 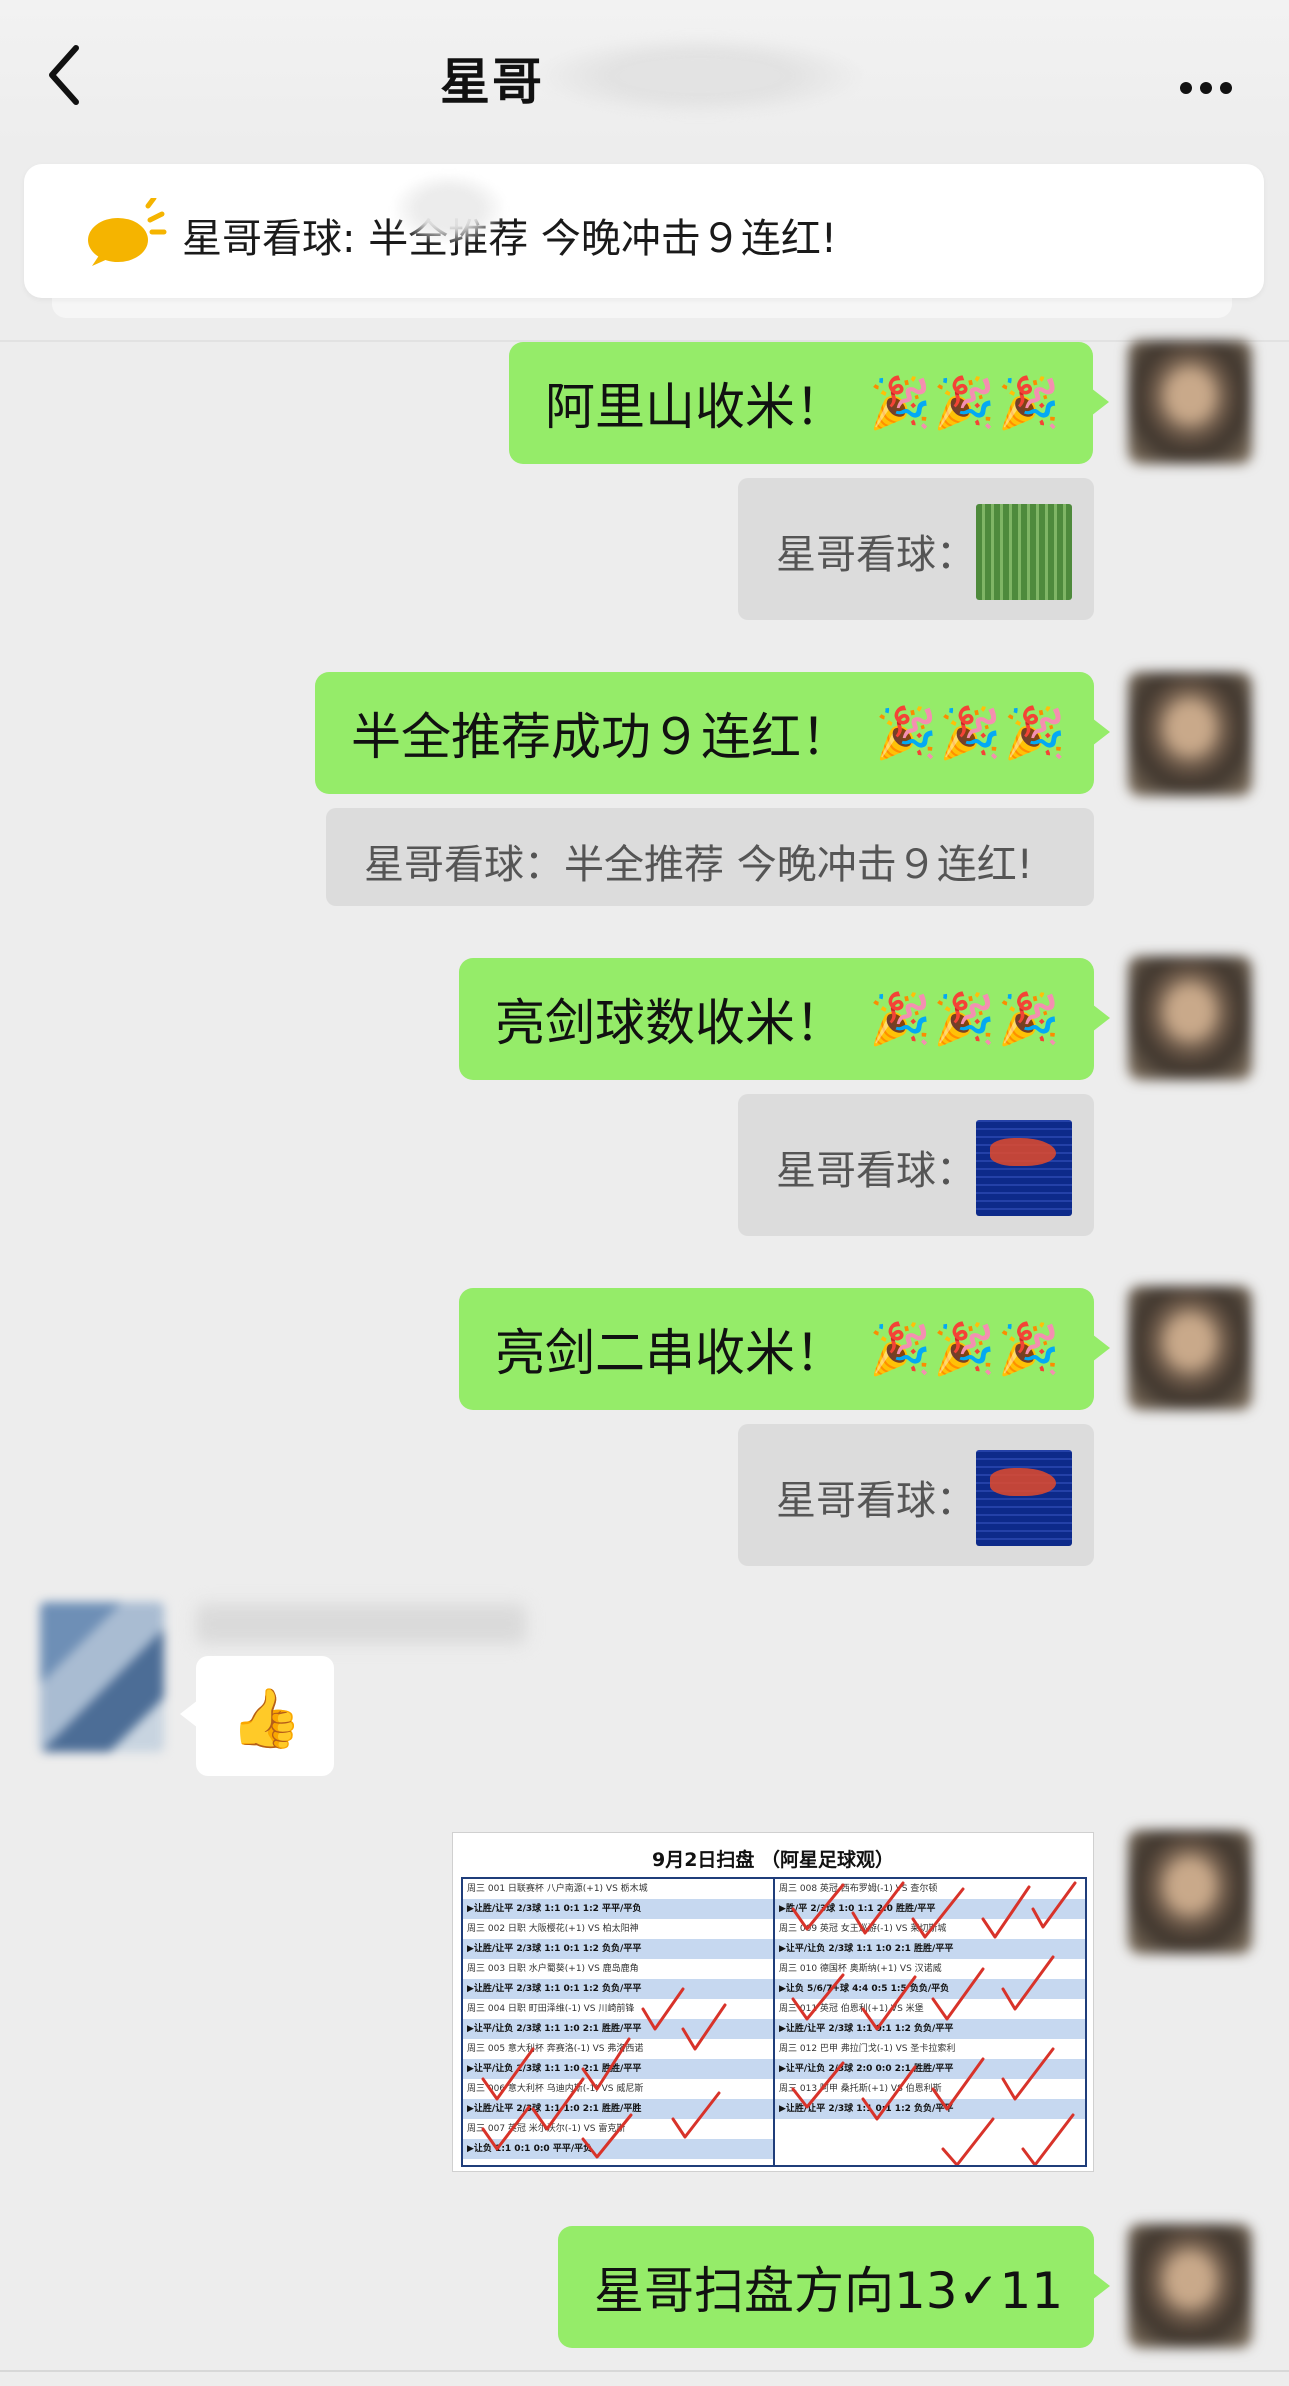 What do you see at coordinates (829, 2291) in the screenshot?
I see `message-text: 星哥扫盘方向13✓11` at bounding box center [829, 2291].